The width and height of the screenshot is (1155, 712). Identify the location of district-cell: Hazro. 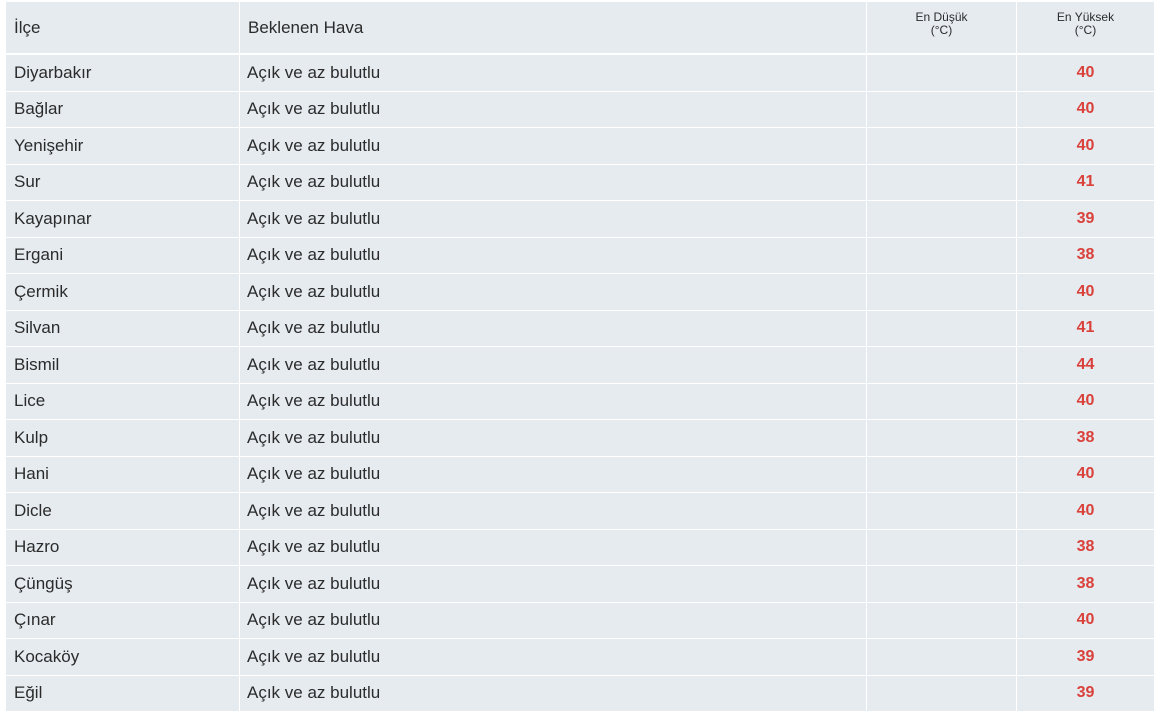
(123, 548).